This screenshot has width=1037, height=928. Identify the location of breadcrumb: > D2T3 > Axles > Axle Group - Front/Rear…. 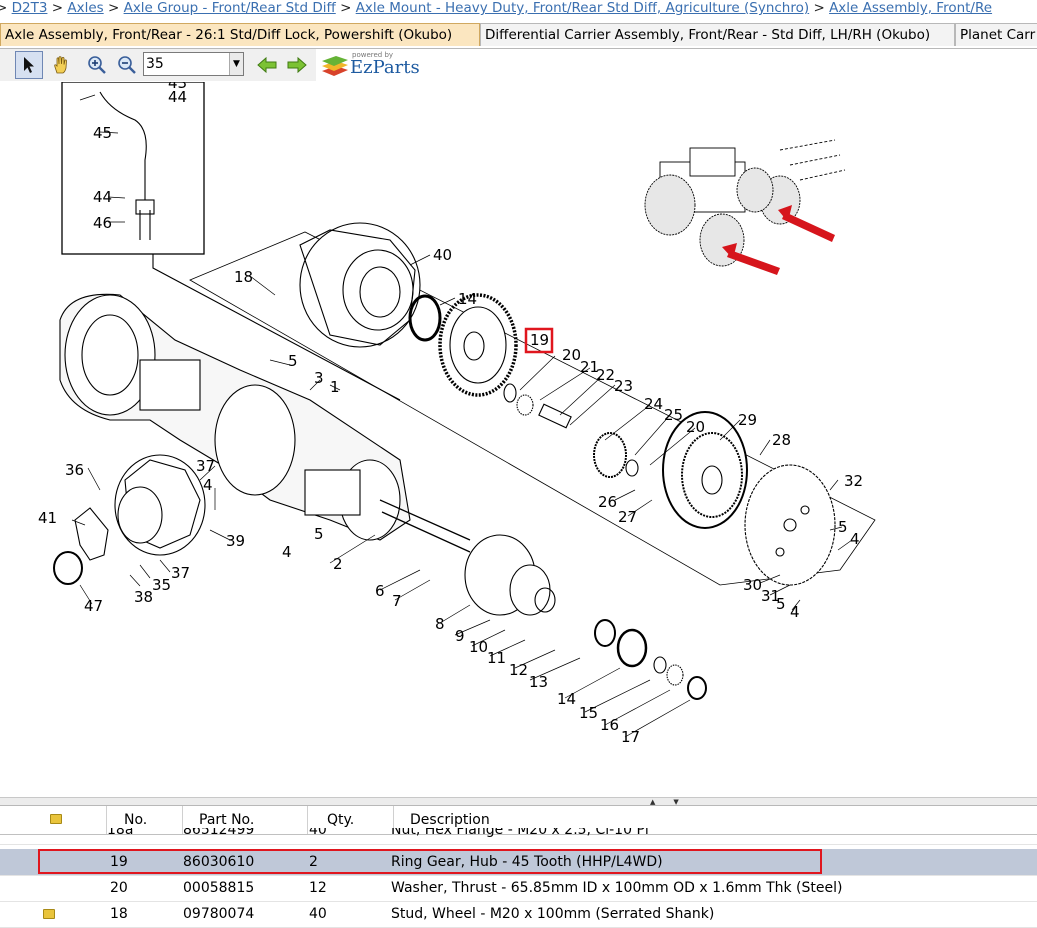
(518, 9).